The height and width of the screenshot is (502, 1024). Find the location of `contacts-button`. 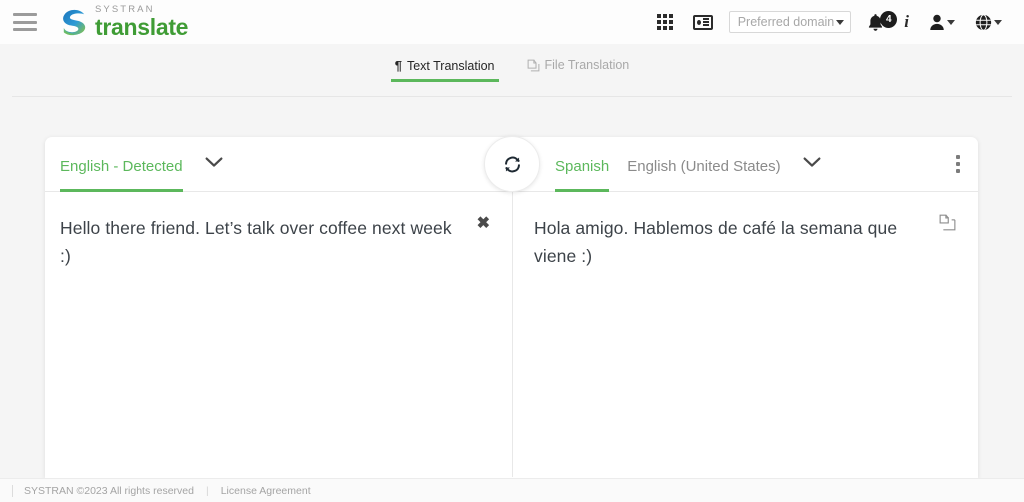

contacts-button is located at coordinates (703, 22).